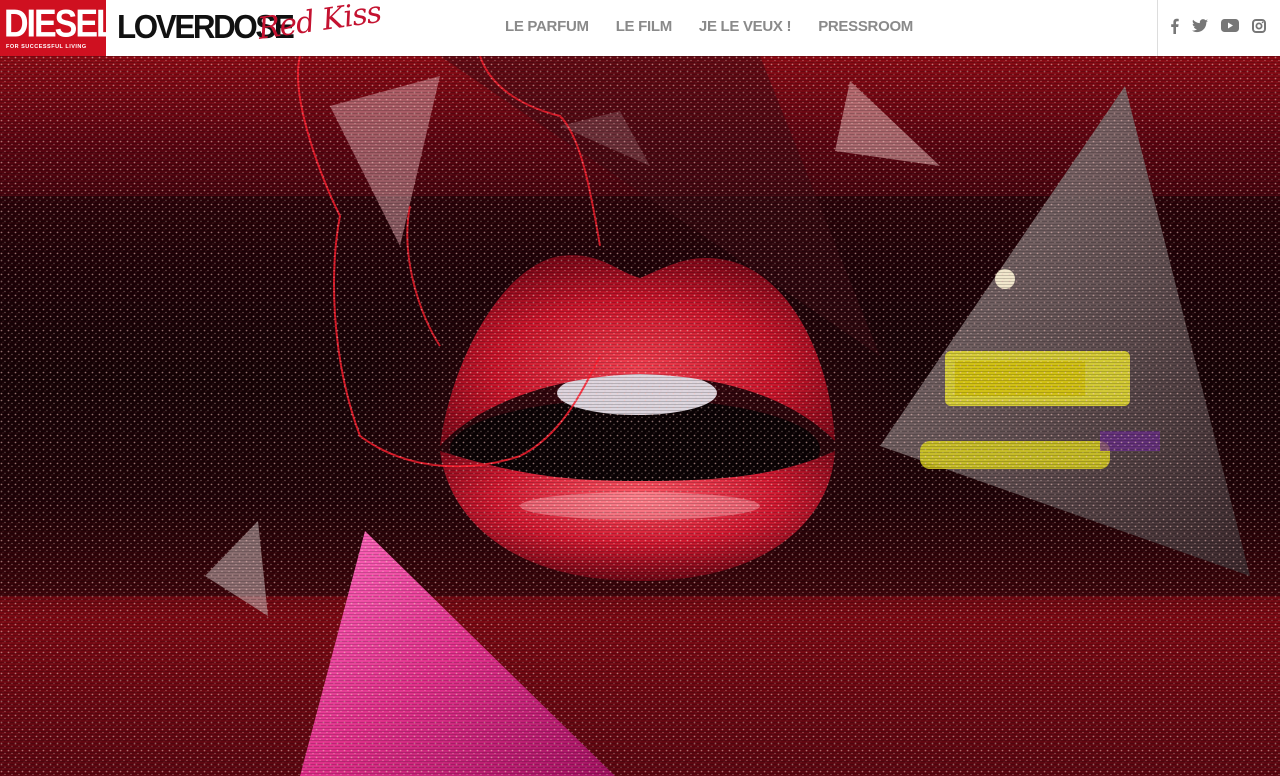 The image size is (1280, 776). I want to click on diesel-logo-text: DIESEL, so click(60, 24).